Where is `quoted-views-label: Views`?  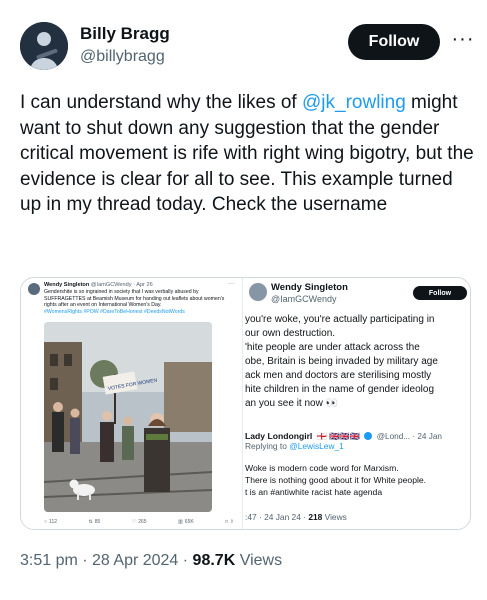 quoted-views-label: Views is located at coordinates (334, 517).